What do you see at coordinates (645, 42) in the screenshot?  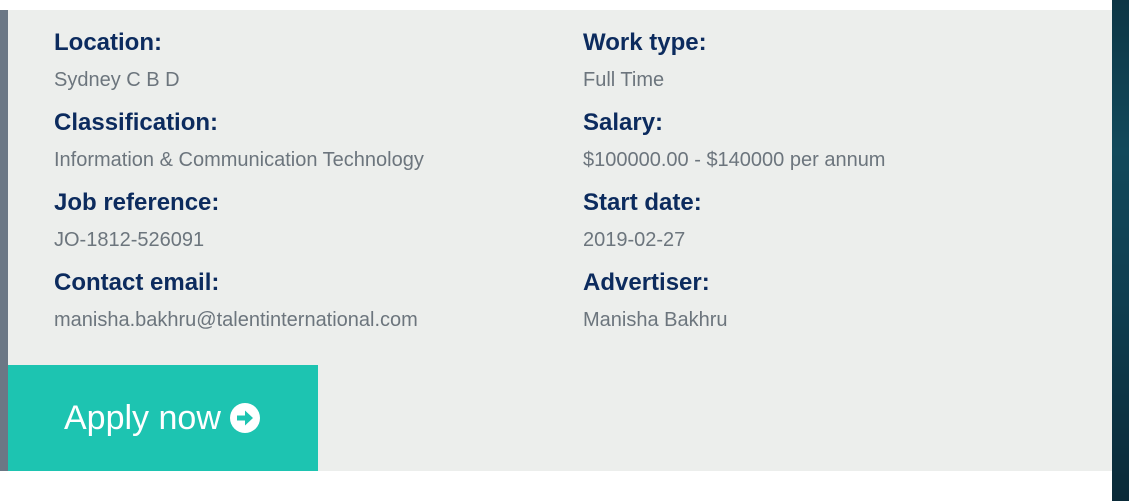 I see `work-type-label: Work type:` at bounding box center [645, 42].